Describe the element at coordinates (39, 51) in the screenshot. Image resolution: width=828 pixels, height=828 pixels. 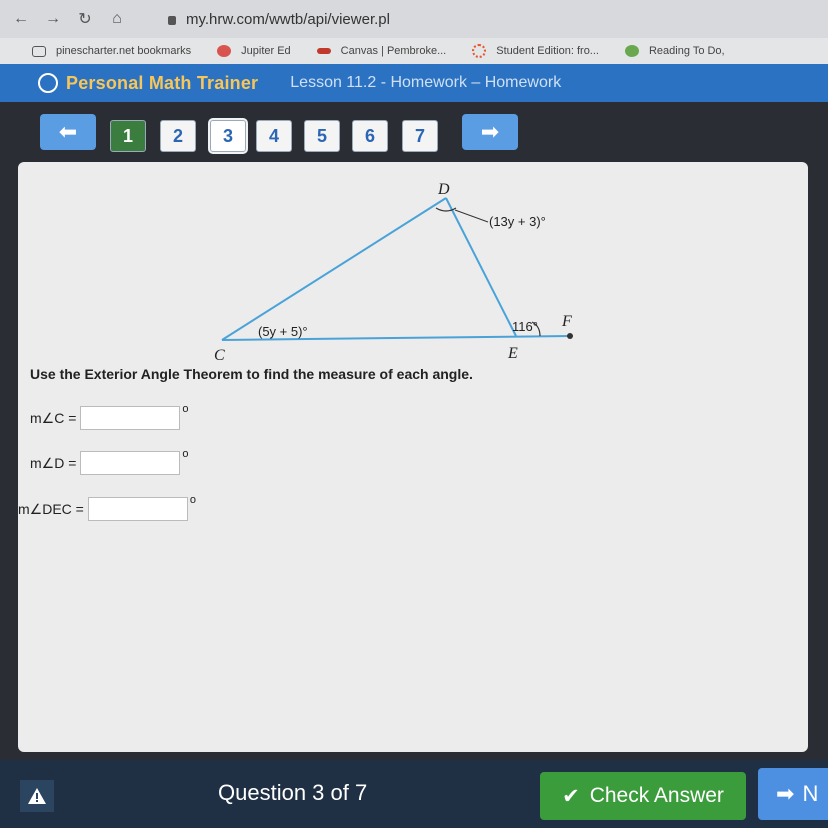
I see `folder-icon` at that location.